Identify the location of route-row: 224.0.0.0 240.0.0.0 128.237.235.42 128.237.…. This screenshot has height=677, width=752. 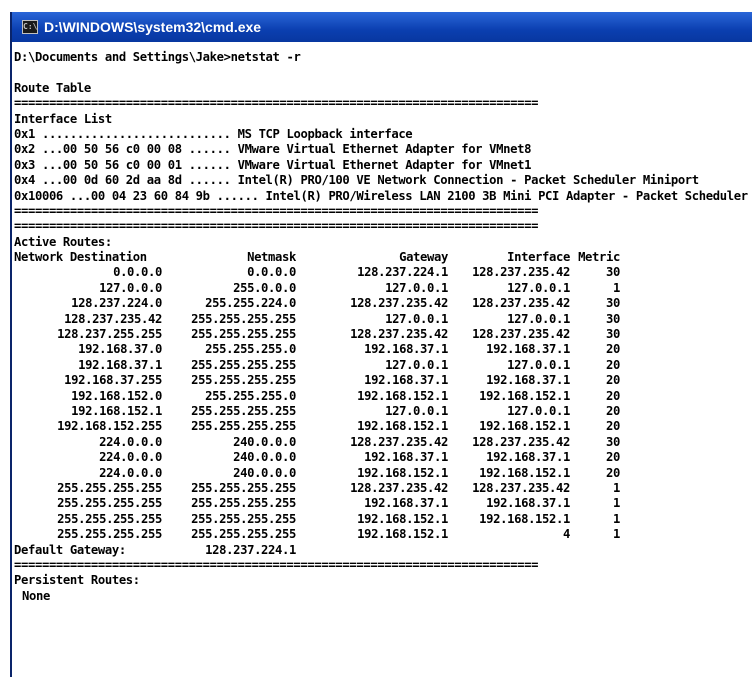
(383, 442).